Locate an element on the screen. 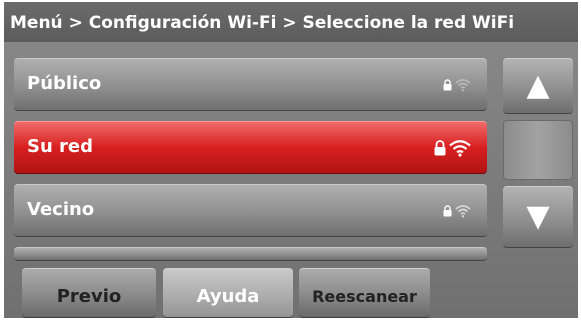 This screenshot has height=321, width=581. reescanear-button: Reescanear is located at coordinates (364, 293).